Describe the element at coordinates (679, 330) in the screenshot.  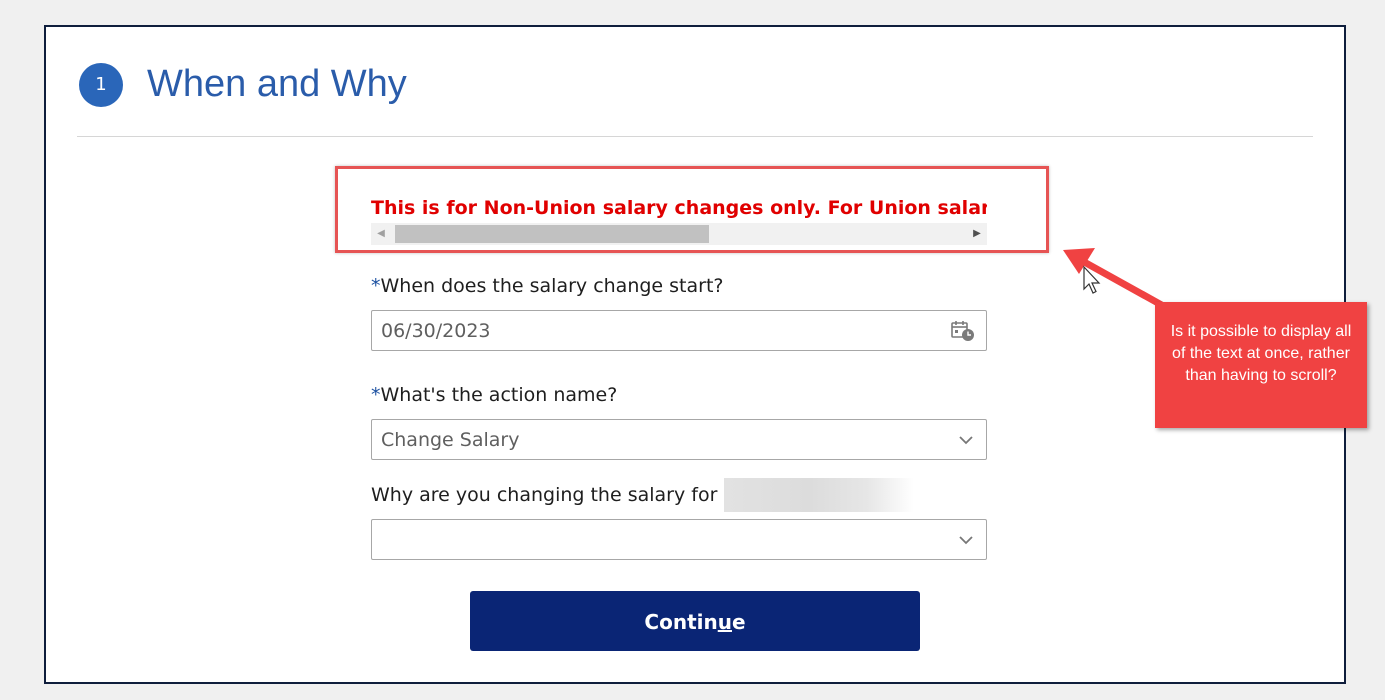
I see `start-date-input: 06/30/2023` at that location.